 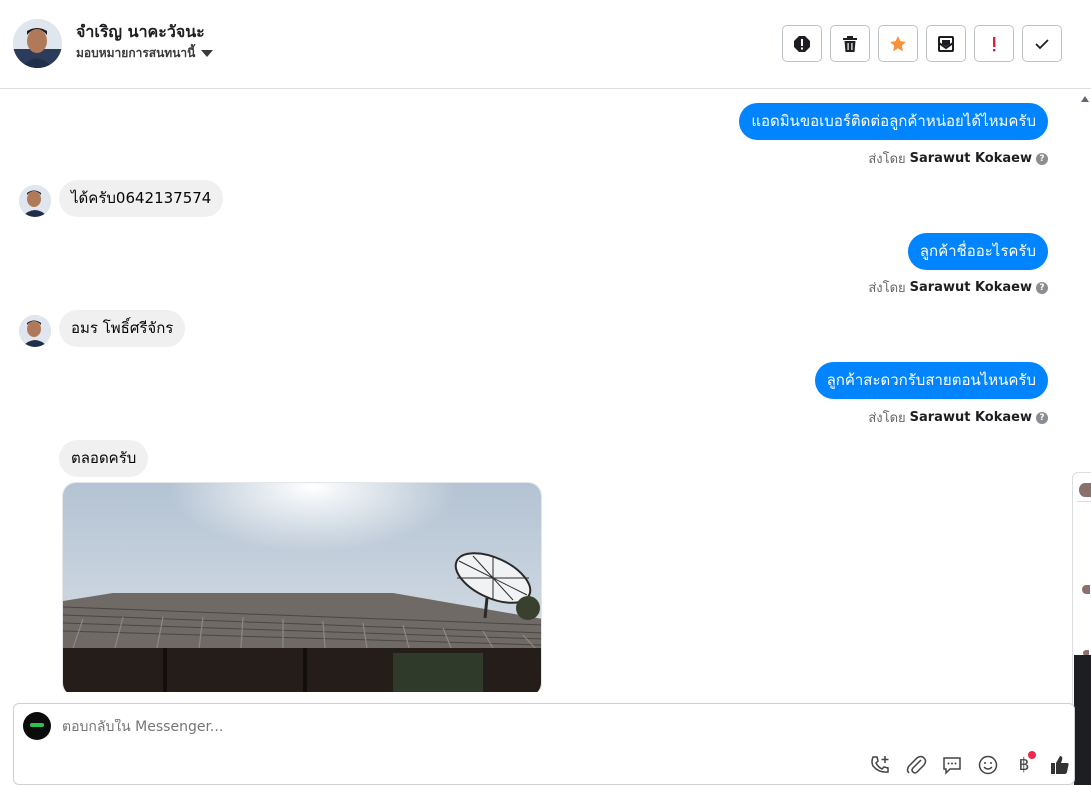 I want to click on contact-avatar, so click(x=37, y=43).